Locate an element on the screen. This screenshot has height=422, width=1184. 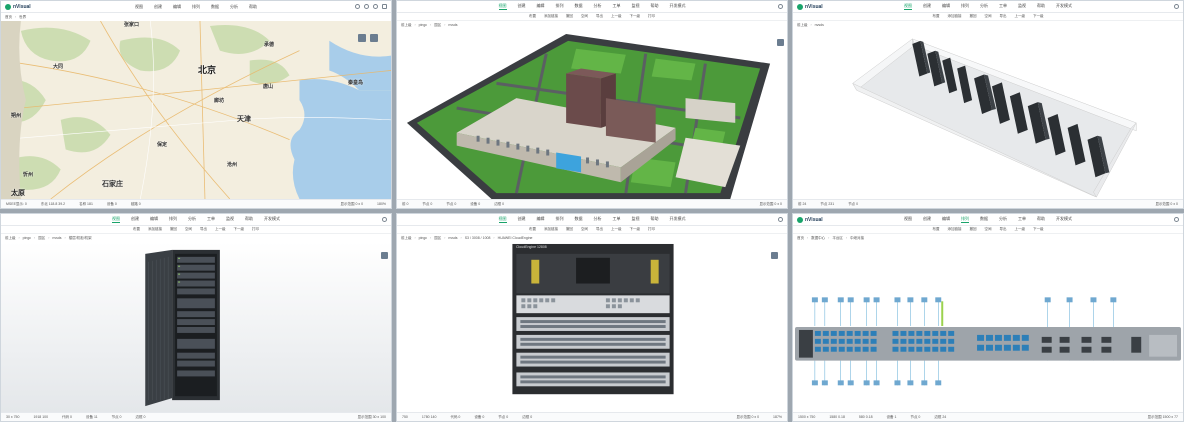
zoom-level: 187% is located at coordinates (777, 417).